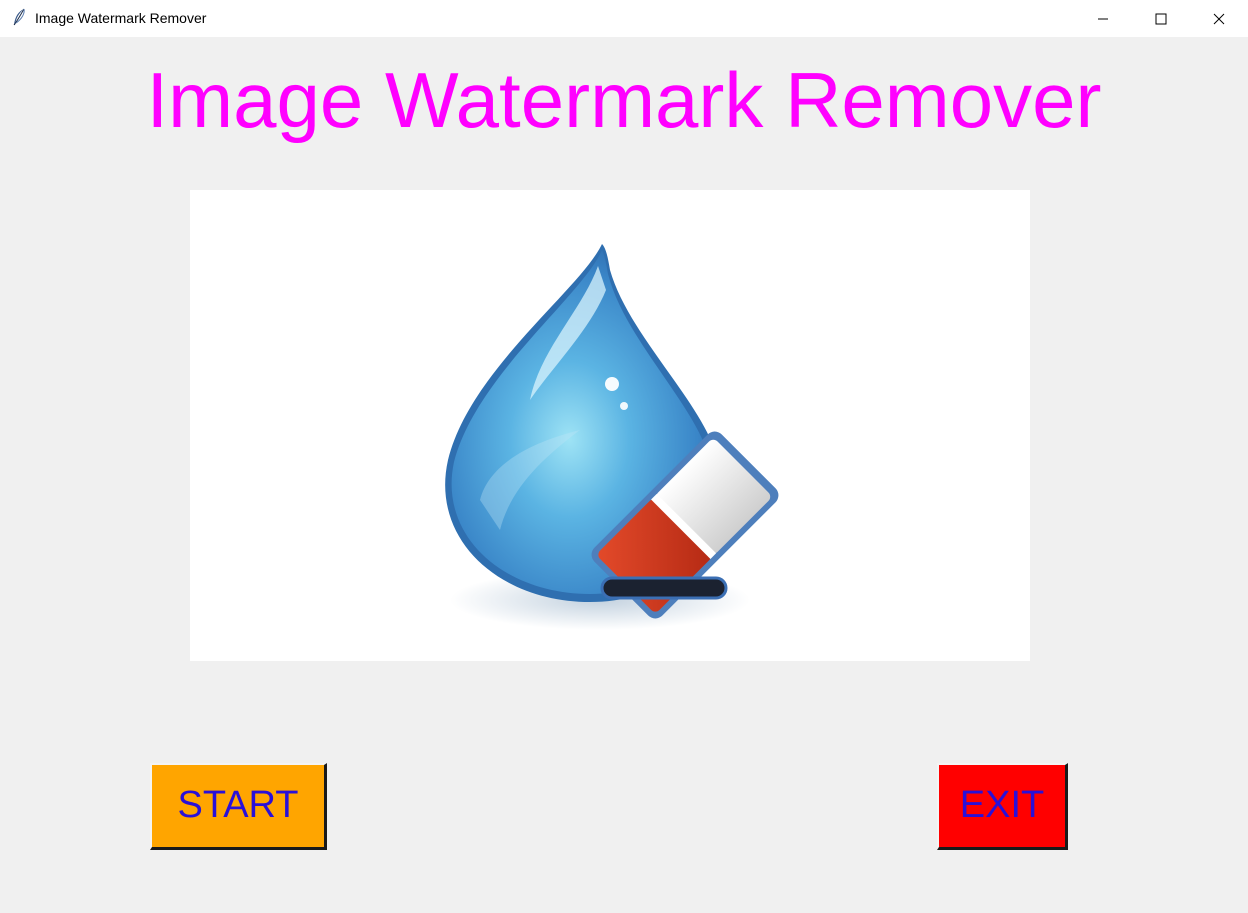 This screenshot has height=913, width=1248. I want to click on water-drop-eraser-logo, so click(612, 437).